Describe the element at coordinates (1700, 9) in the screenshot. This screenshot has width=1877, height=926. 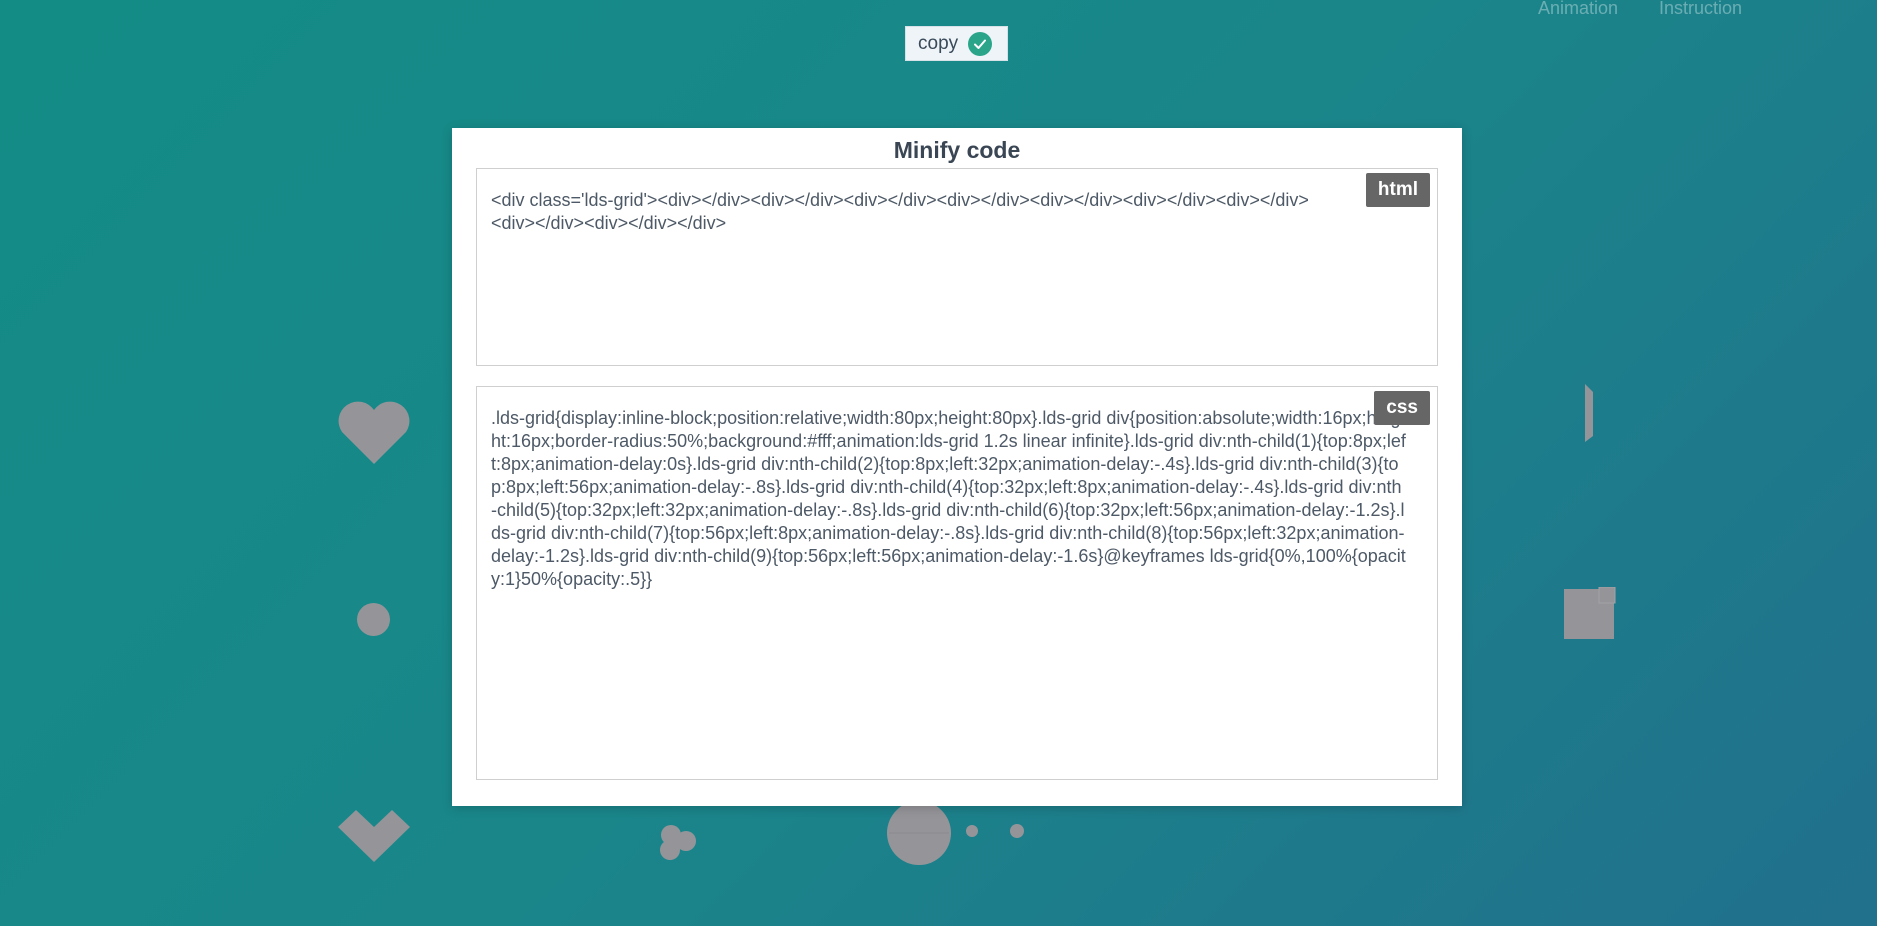
I see `nav-instruction-link: Instruction` at that location.